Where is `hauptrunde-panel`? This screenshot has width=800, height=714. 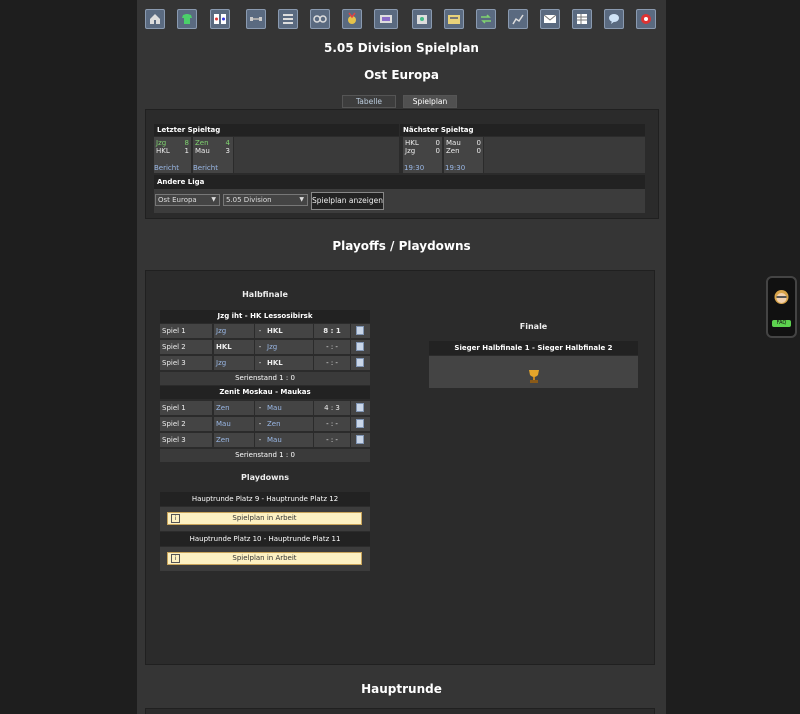
hauptrunde-panel is located at coordinates (400, 711).